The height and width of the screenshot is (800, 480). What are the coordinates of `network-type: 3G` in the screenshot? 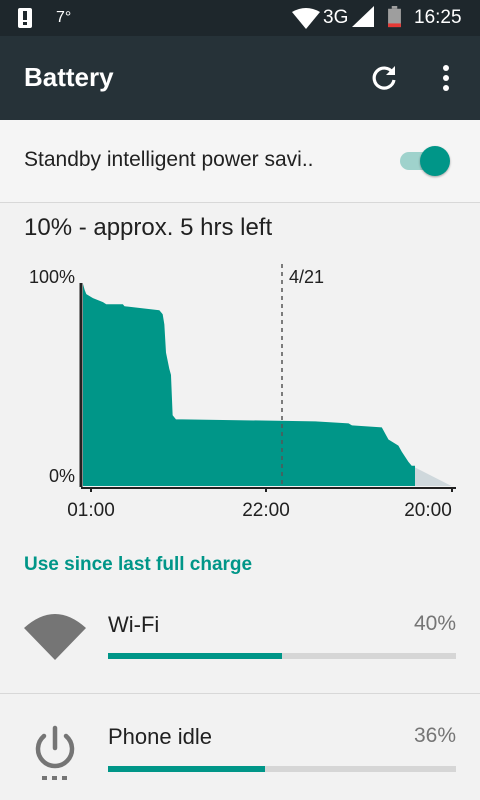 It's located at (336, 17).